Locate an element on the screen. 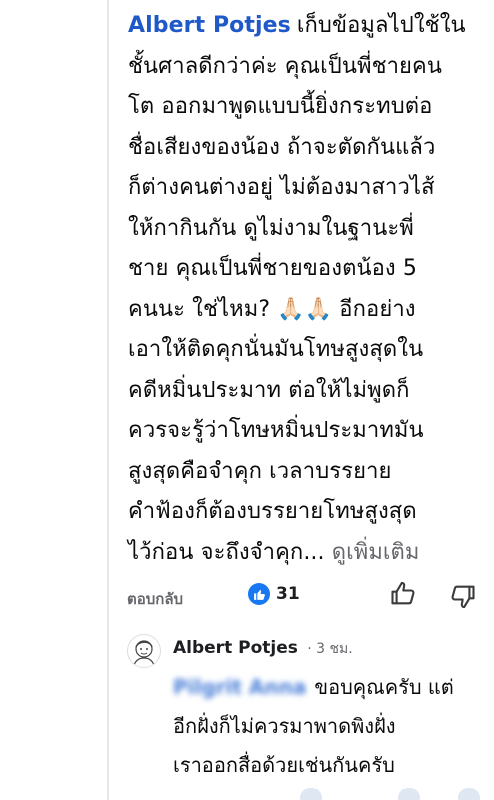 The width and height of the screenshot is (494, 800). reply-header: Albert Potjes · 3 ชม. is located at coordinates (263, 648).